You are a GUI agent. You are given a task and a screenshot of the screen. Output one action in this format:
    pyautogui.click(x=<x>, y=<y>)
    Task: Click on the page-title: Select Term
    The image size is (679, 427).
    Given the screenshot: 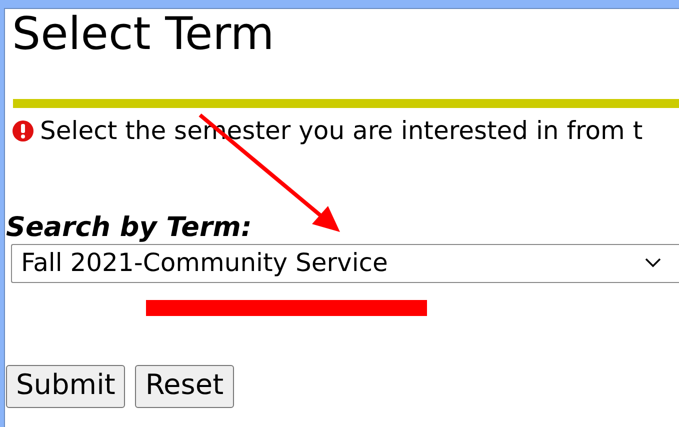 What is the action you would take?
    pyautogui.click(x=144, y=33)
    